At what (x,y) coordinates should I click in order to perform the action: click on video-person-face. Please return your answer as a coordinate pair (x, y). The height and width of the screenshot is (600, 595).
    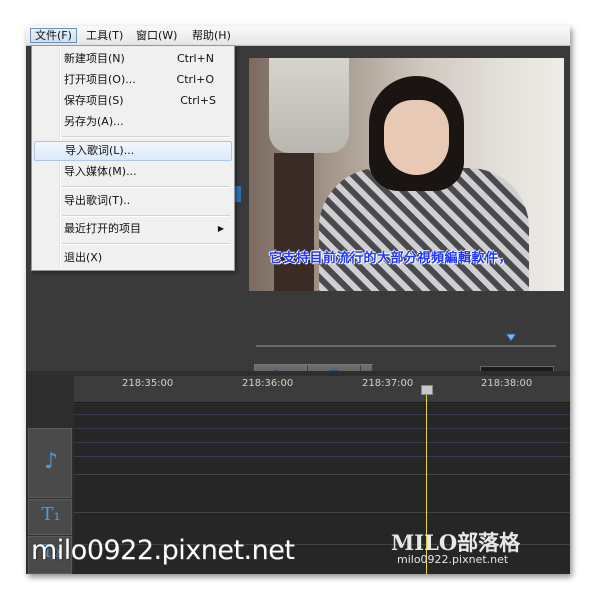
    Looking at the image, I should click on (416, 137).